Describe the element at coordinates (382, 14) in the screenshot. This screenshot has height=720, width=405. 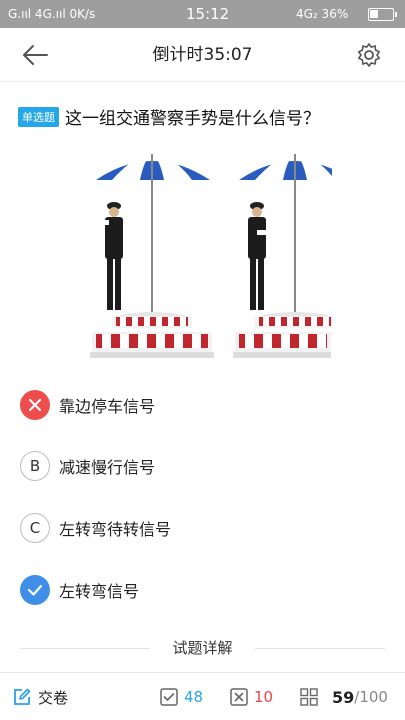
I see `battery-icon` at that location.